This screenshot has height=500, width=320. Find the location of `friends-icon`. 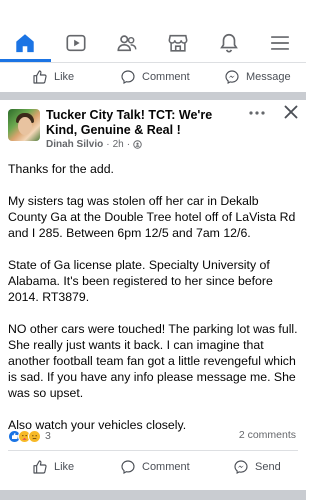

friends-icon is located at coordinates (127, 43).